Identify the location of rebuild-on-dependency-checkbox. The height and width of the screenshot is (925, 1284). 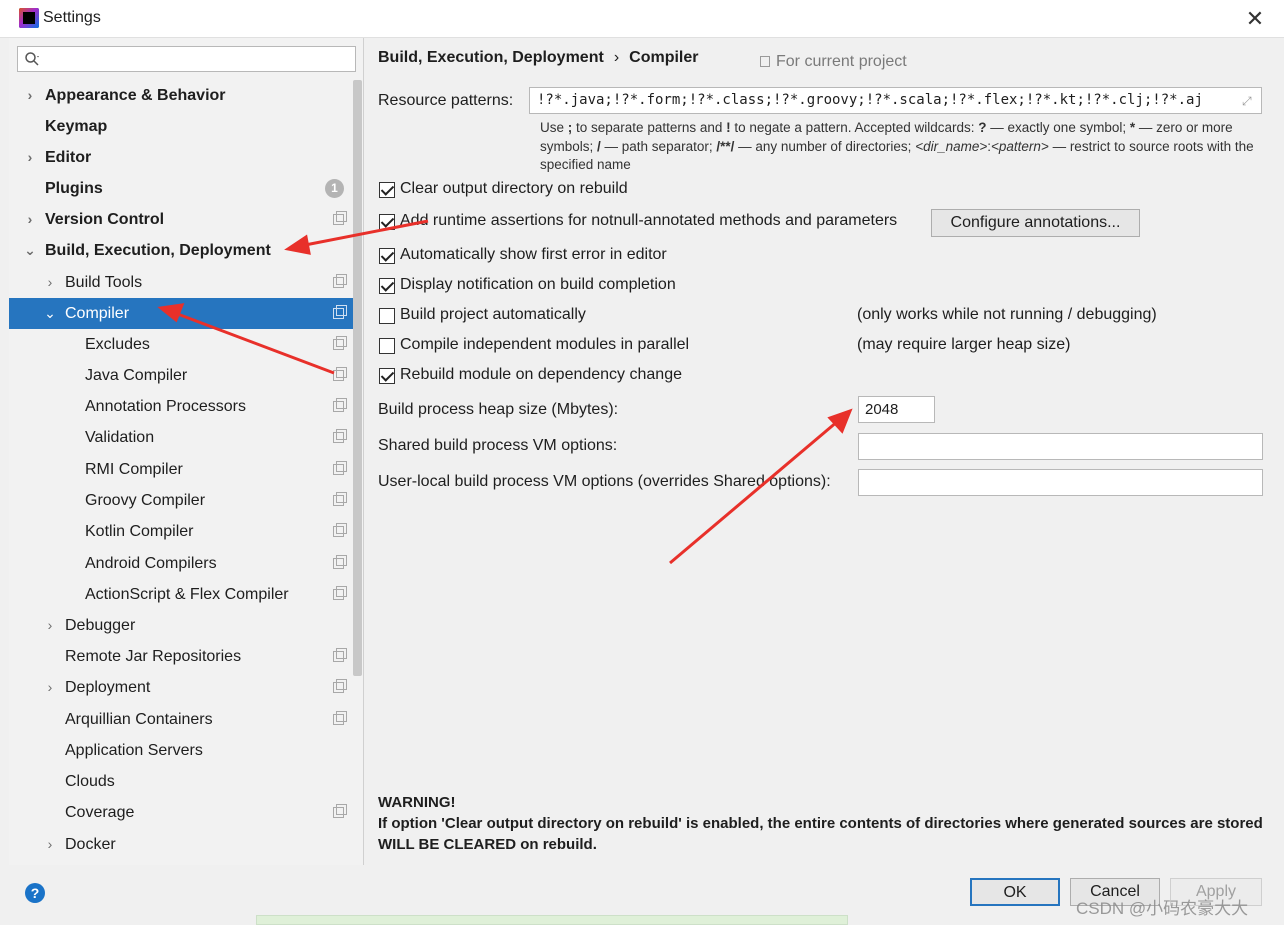
(387, 376).